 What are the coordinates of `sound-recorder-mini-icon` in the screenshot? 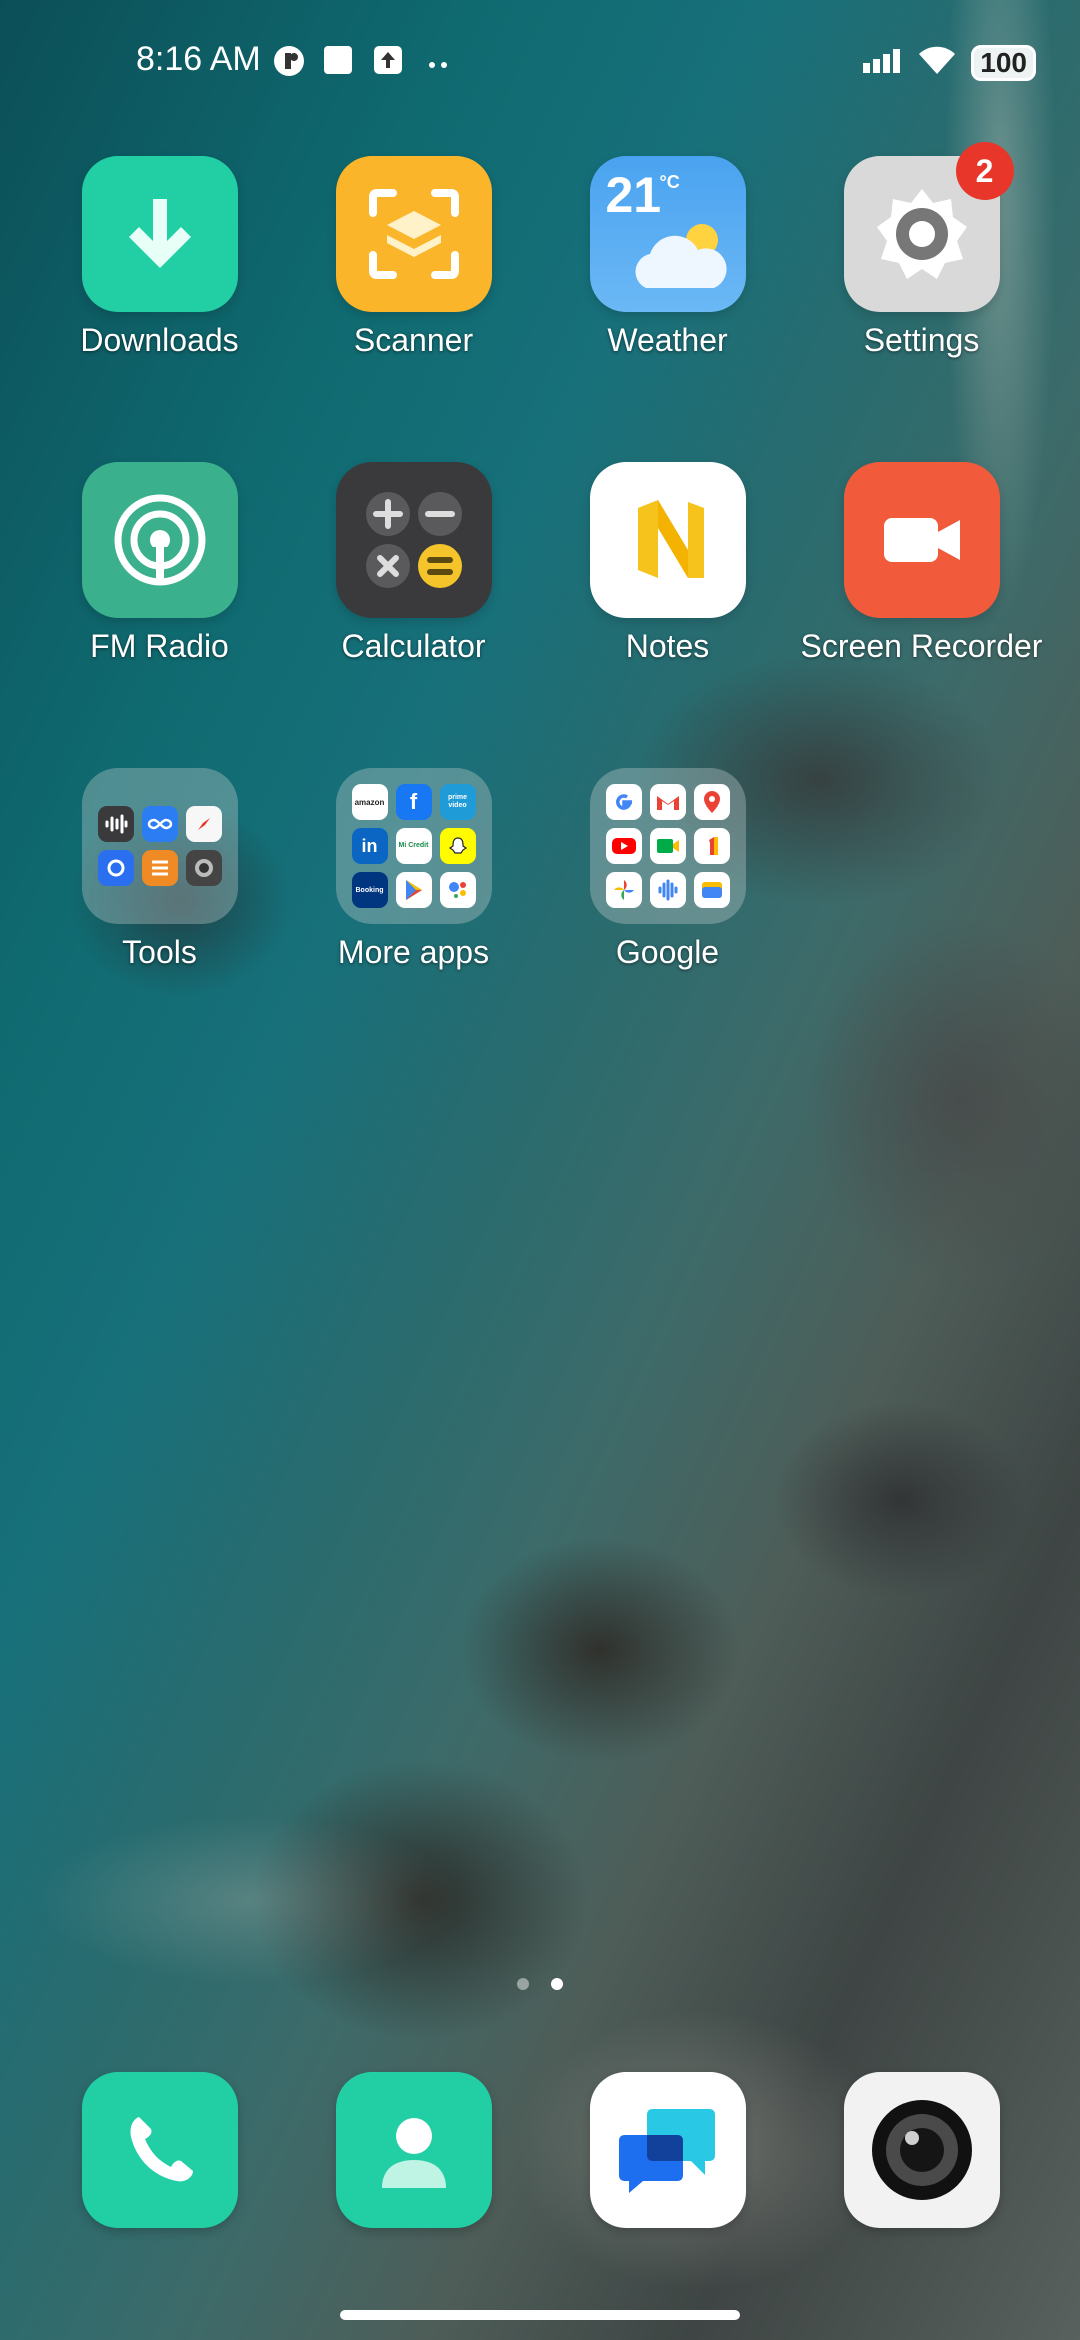 It's located at (115, 824).